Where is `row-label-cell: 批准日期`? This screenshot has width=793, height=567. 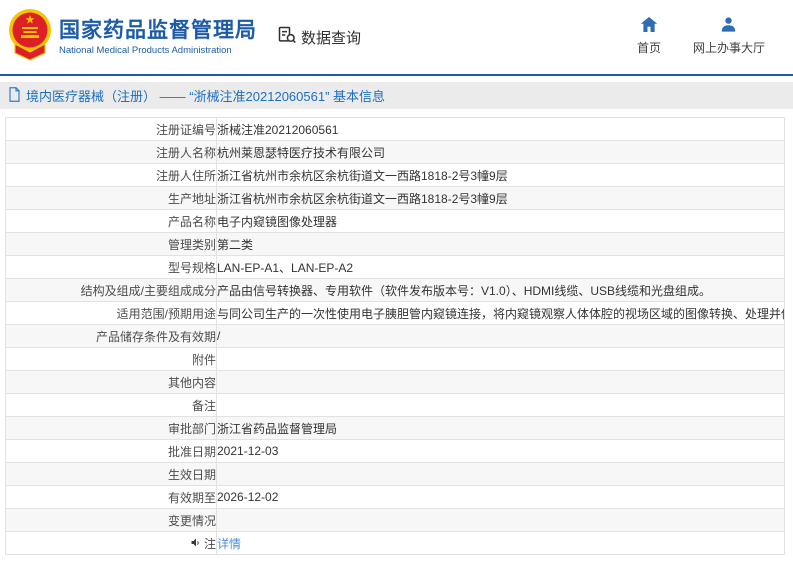
row-label-cell: 批准日期 is located at coordinates (111, 451).